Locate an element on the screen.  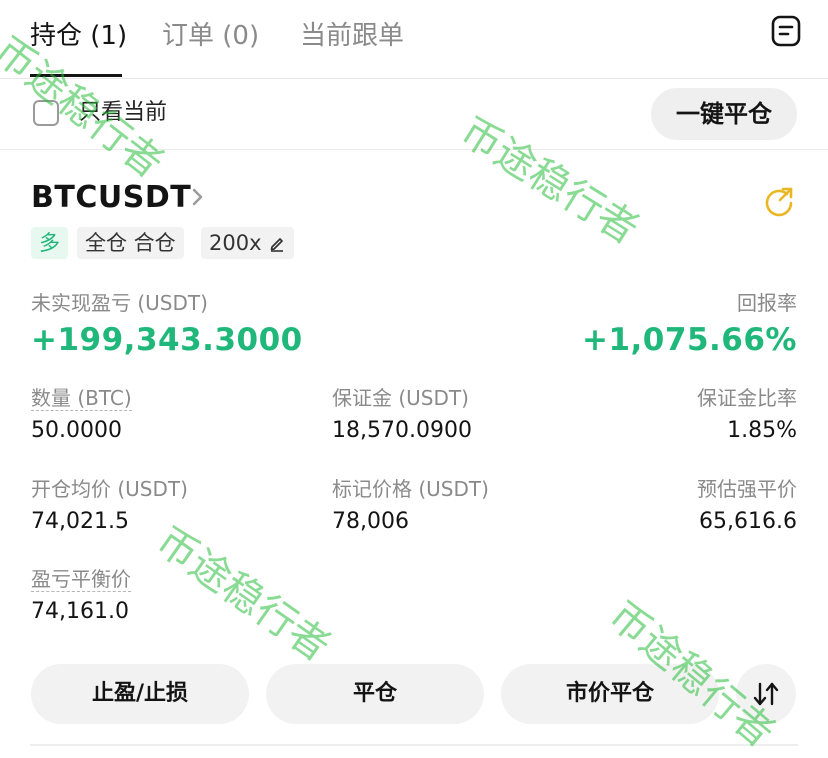
side-tag: 多 is located at coordinates (49, 243).